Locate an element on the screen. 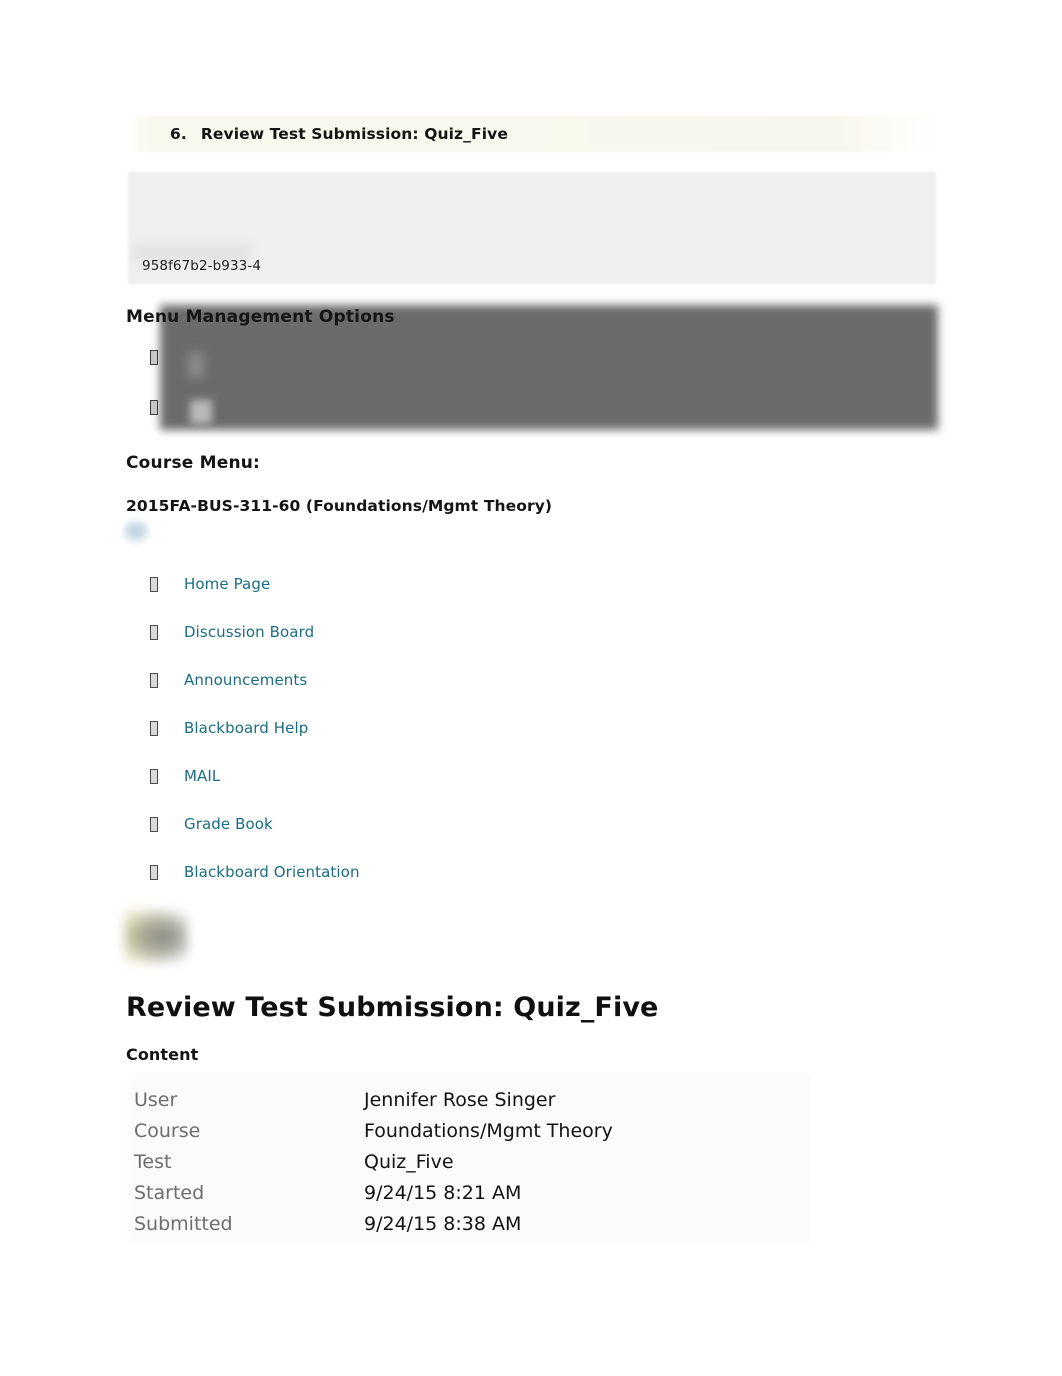  sidebar-item-grade-book: Grade Book is located at coordinates (420, 824).